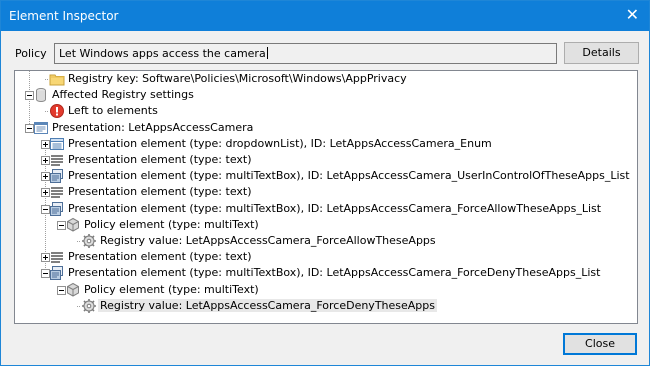 The height and width of the screenshot is (366, 650). Describe the element at coordinates (326, 128) in the screenshot. I see `tree-node: Presentation: LetAppsAccessCamera` at that location.